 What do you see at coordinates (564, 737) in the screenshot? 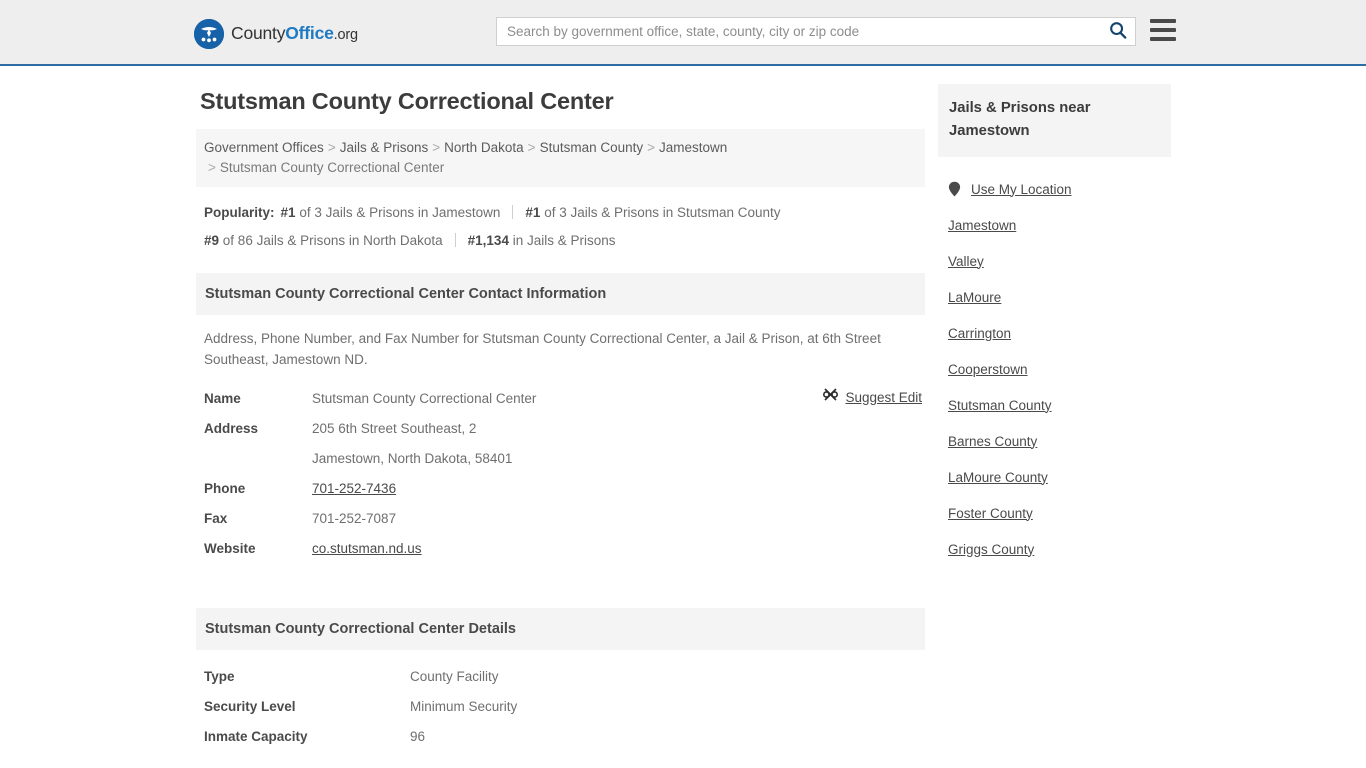
I see `details-row-inmate-capacity: Inmate Capacity 96` at bounding box center [564, 737].